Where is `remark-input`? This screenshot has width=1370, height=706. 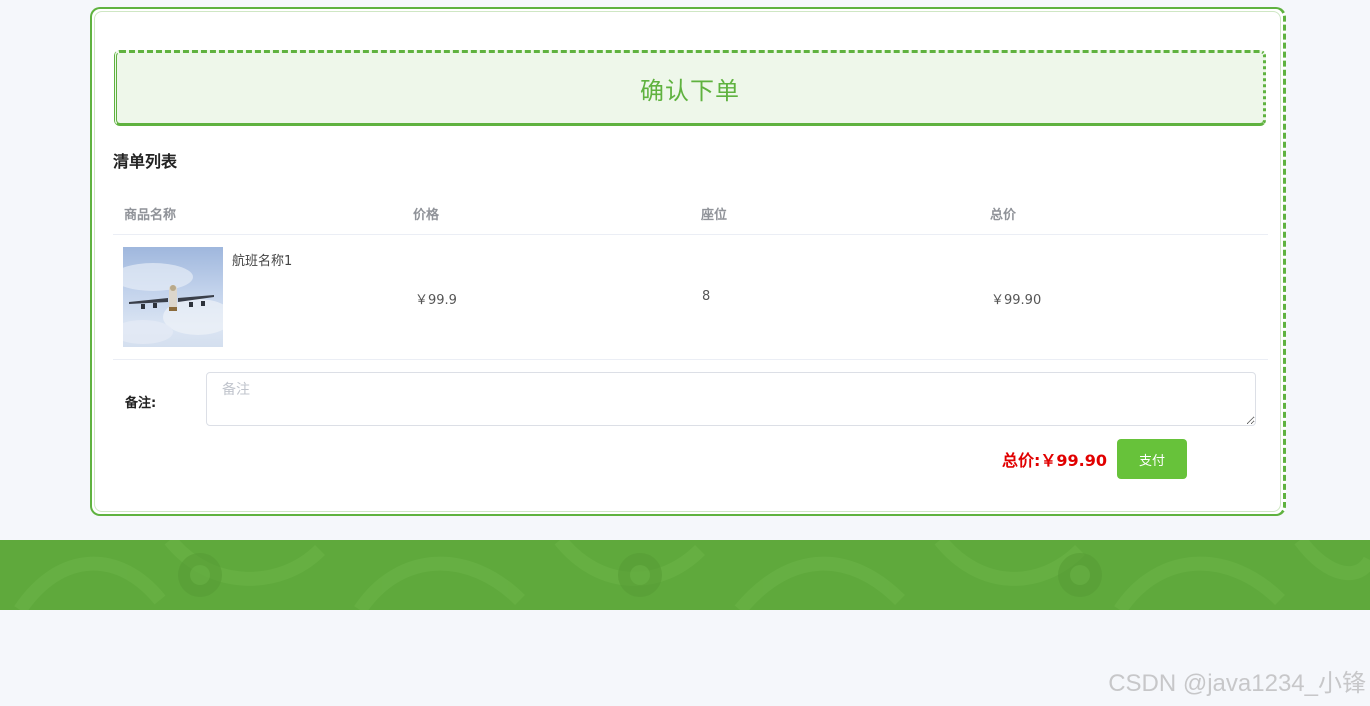 remark-input is located at coordinates (731, 399).